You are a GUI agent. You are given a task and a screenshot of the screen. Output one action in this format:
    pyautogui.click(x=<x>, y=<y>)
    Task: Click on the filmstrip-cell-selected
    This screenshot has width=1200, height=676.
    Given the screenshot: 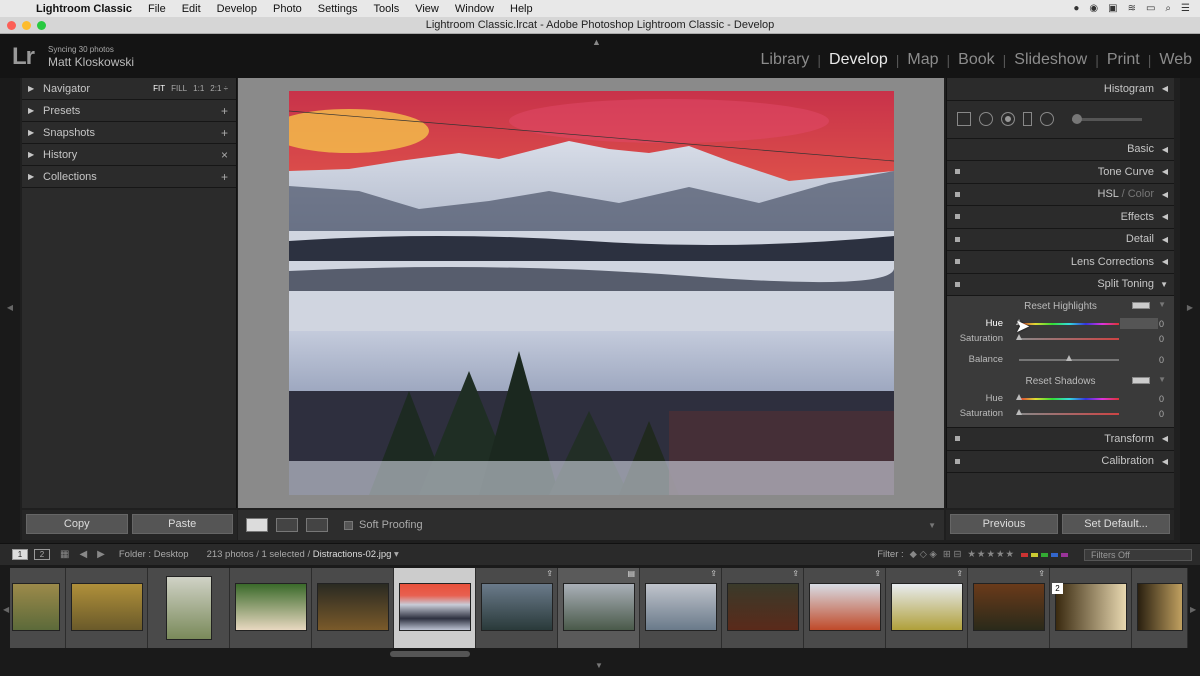 What is the action you would take?
    pyautogui.click(x=435, y=608)
    